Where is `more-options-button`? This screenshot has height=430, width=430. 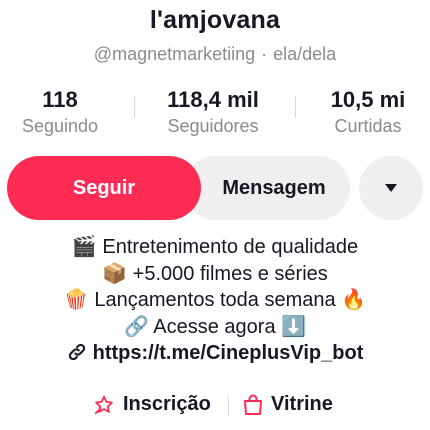
more-options-button is located at coordinates (391, 188).